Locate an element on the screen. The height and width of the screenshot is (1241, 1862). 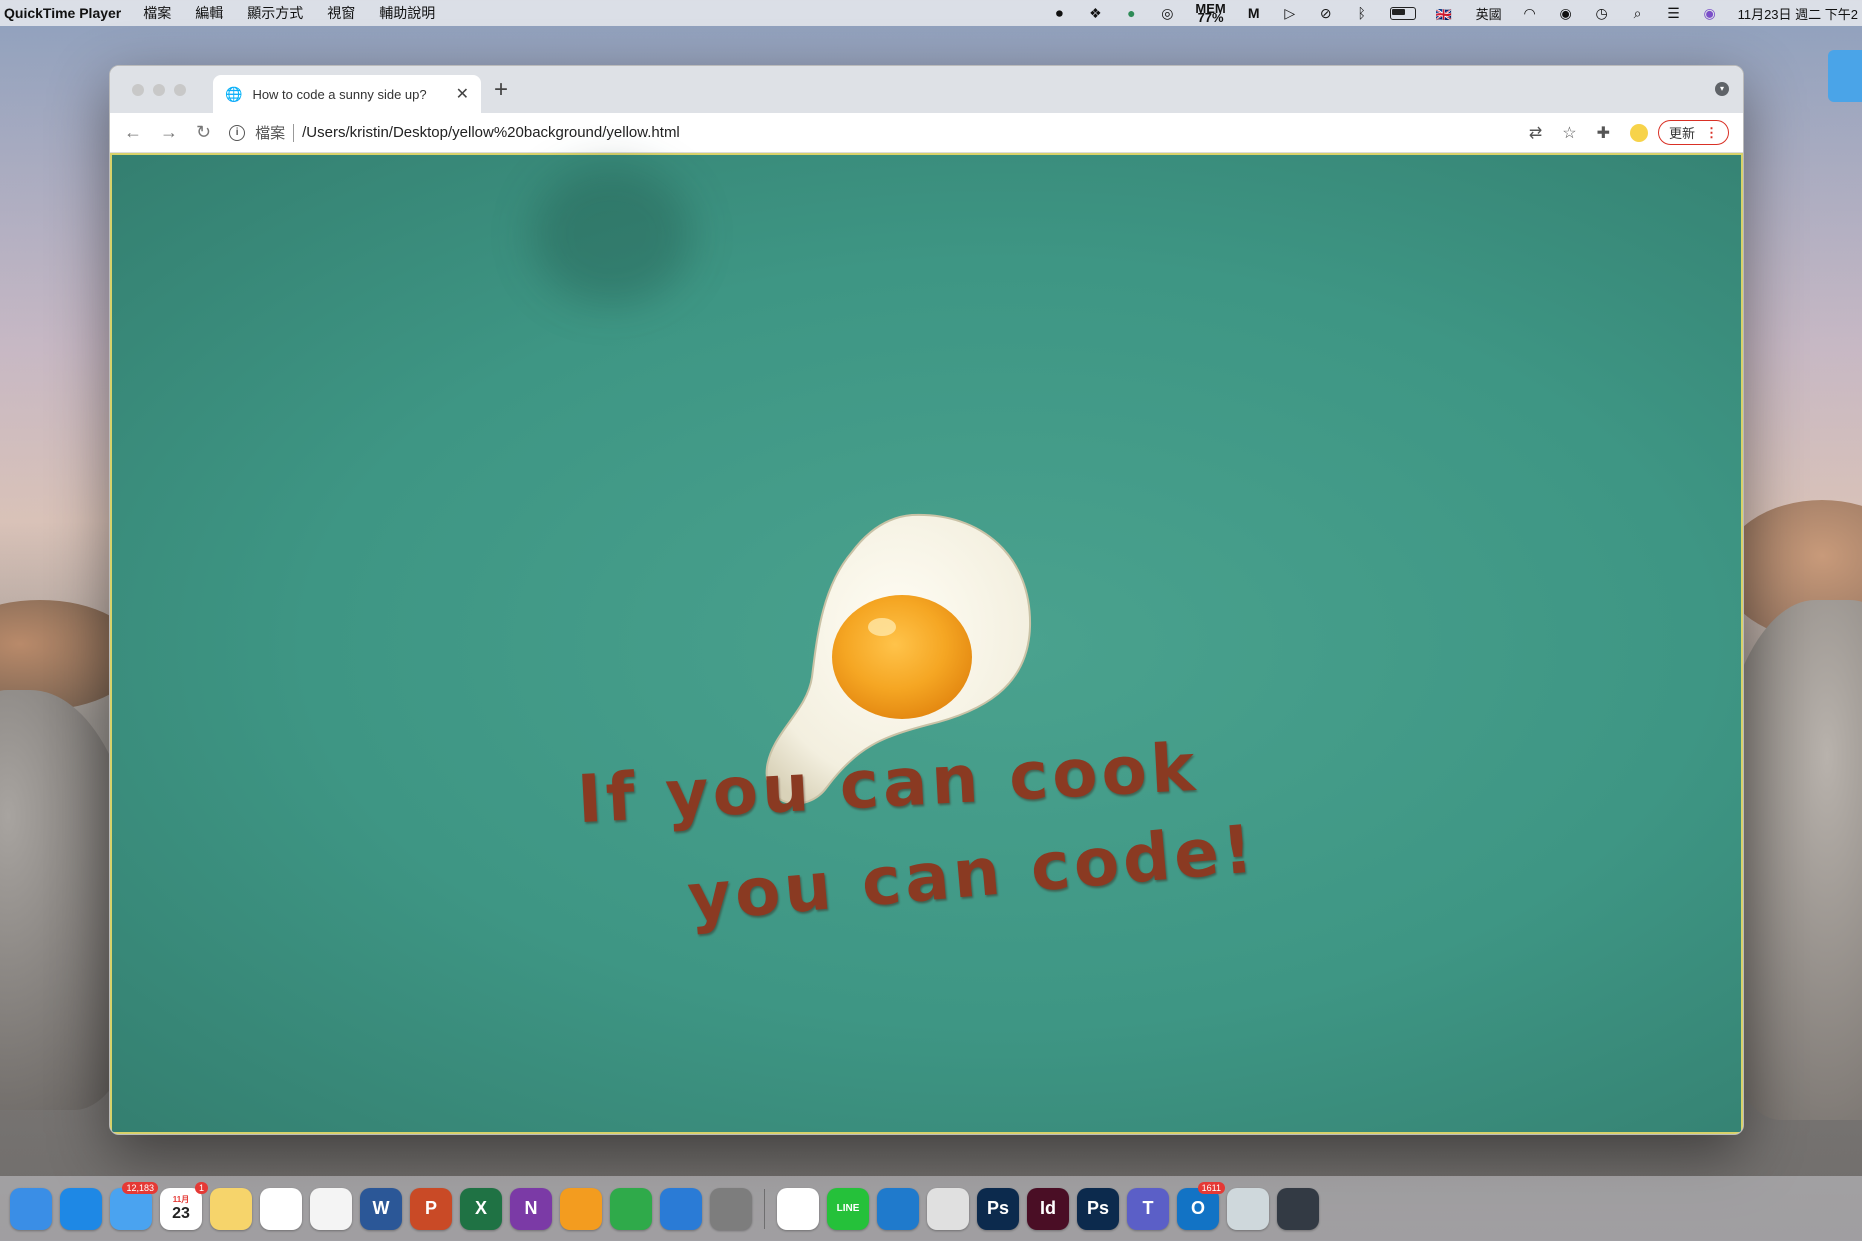
reload-button: ↻ is located at coordinates (203, 132).